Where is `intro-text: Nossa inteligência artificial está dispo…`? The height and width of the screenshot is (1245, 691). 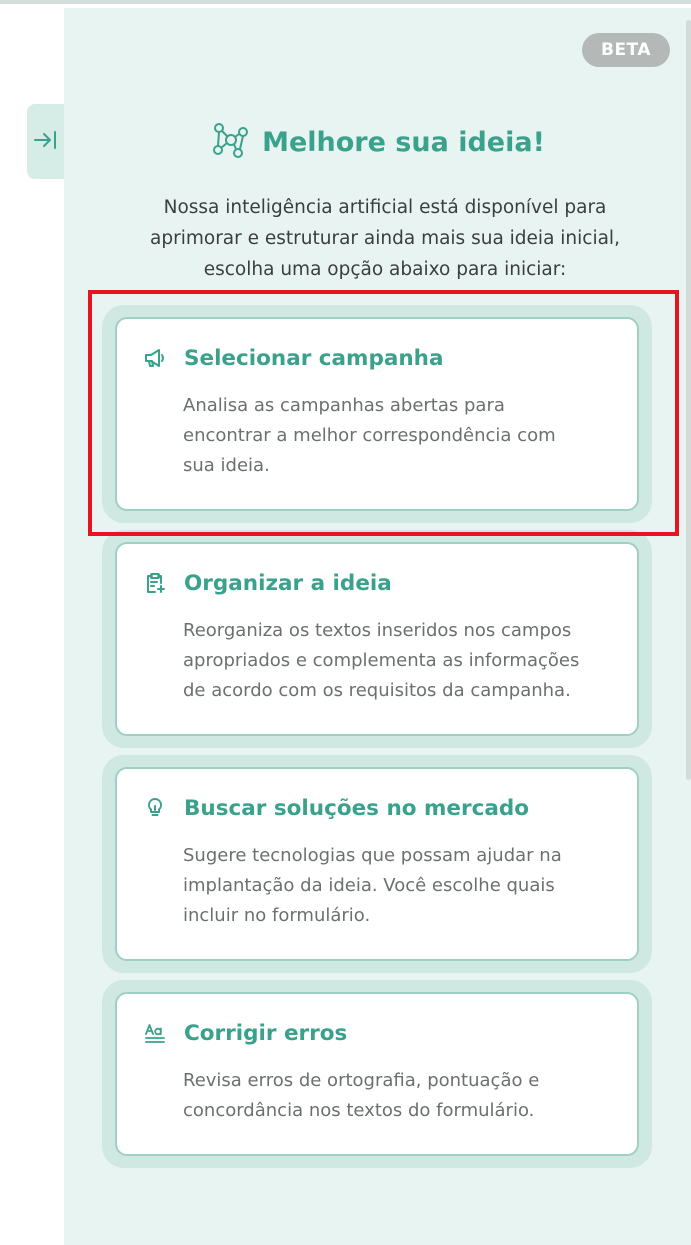
intro-text: Nossa inteligência artificial está dispo… is located at coordinates (385, 238).